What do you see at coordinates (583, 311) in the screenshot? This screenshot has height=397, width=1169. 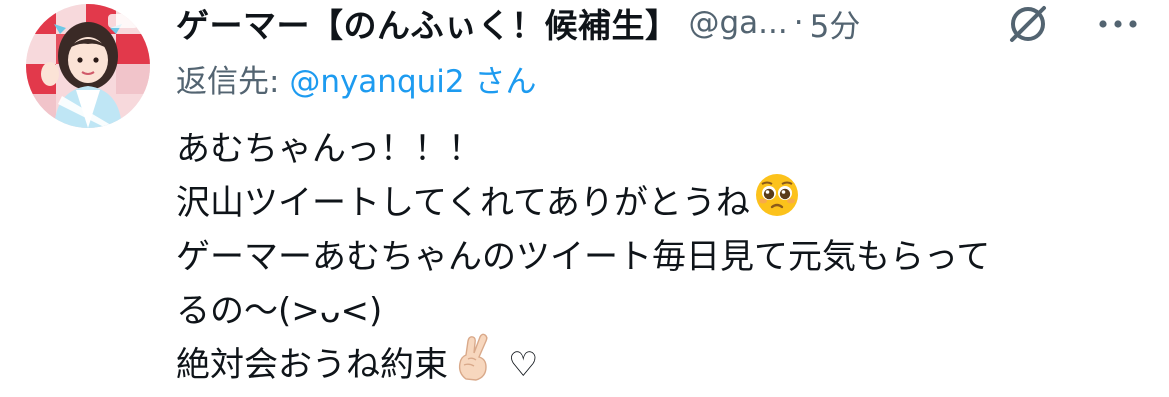 I see `tweet-line: るの〜(>ᴗ<)` at bounding box center [583, 311].